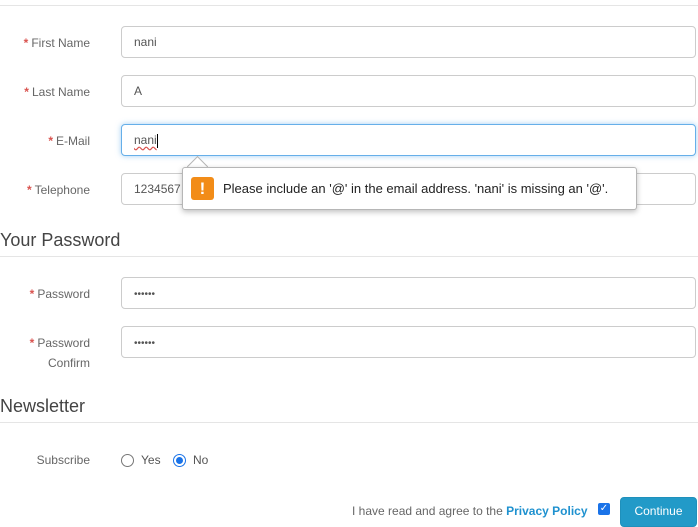  Describe the element at coordinates (56, 43) in the screenshot. I see `first-name-label: * First Name` at that location.